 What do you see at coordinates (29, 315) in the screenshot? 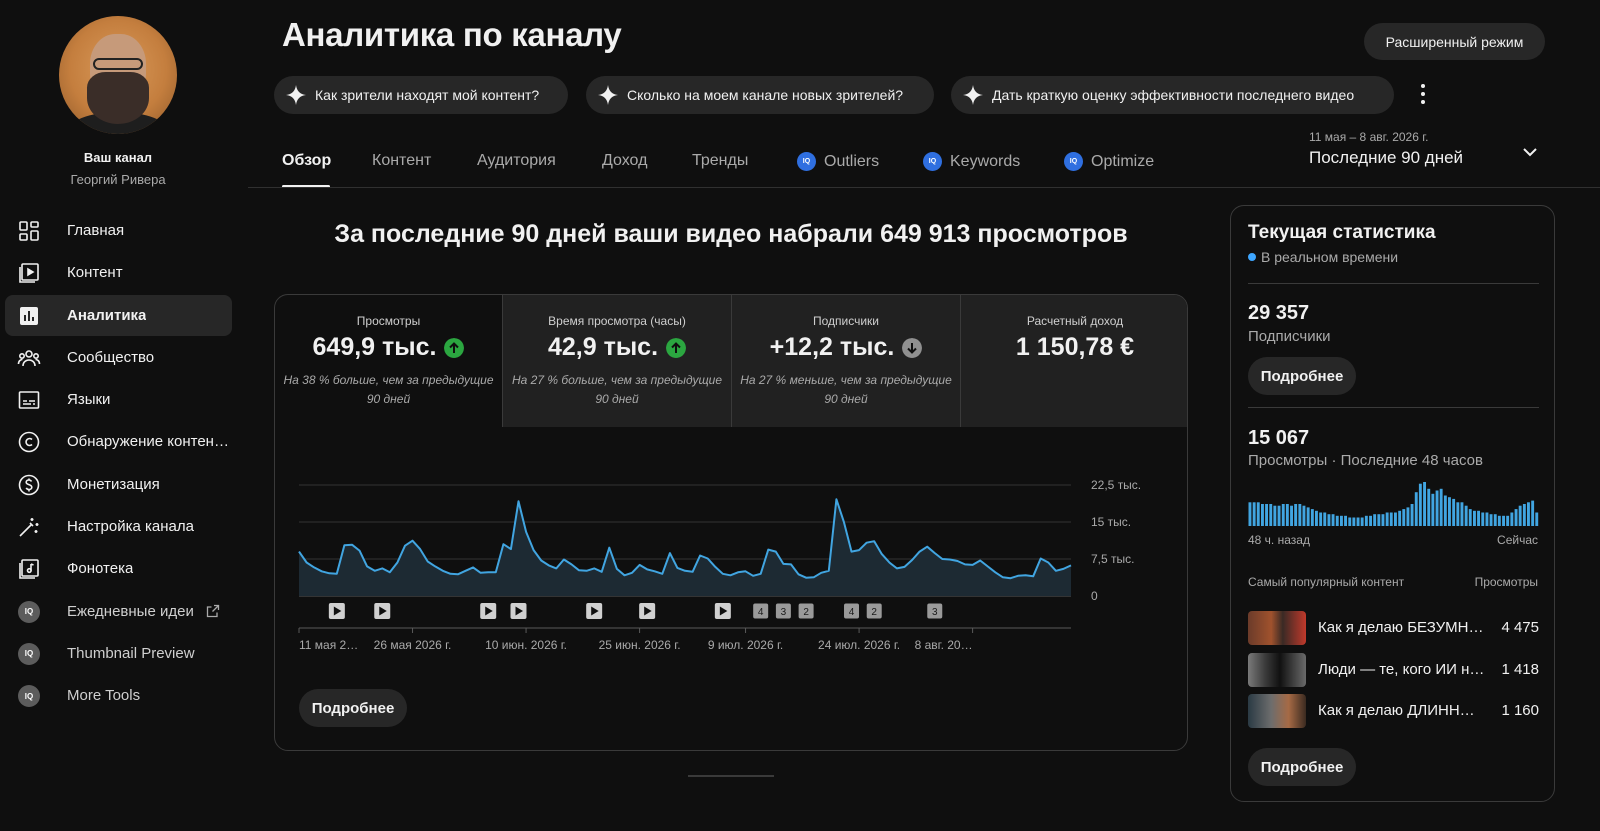
I see `analytics-icon` at bounding box center [29, 315].